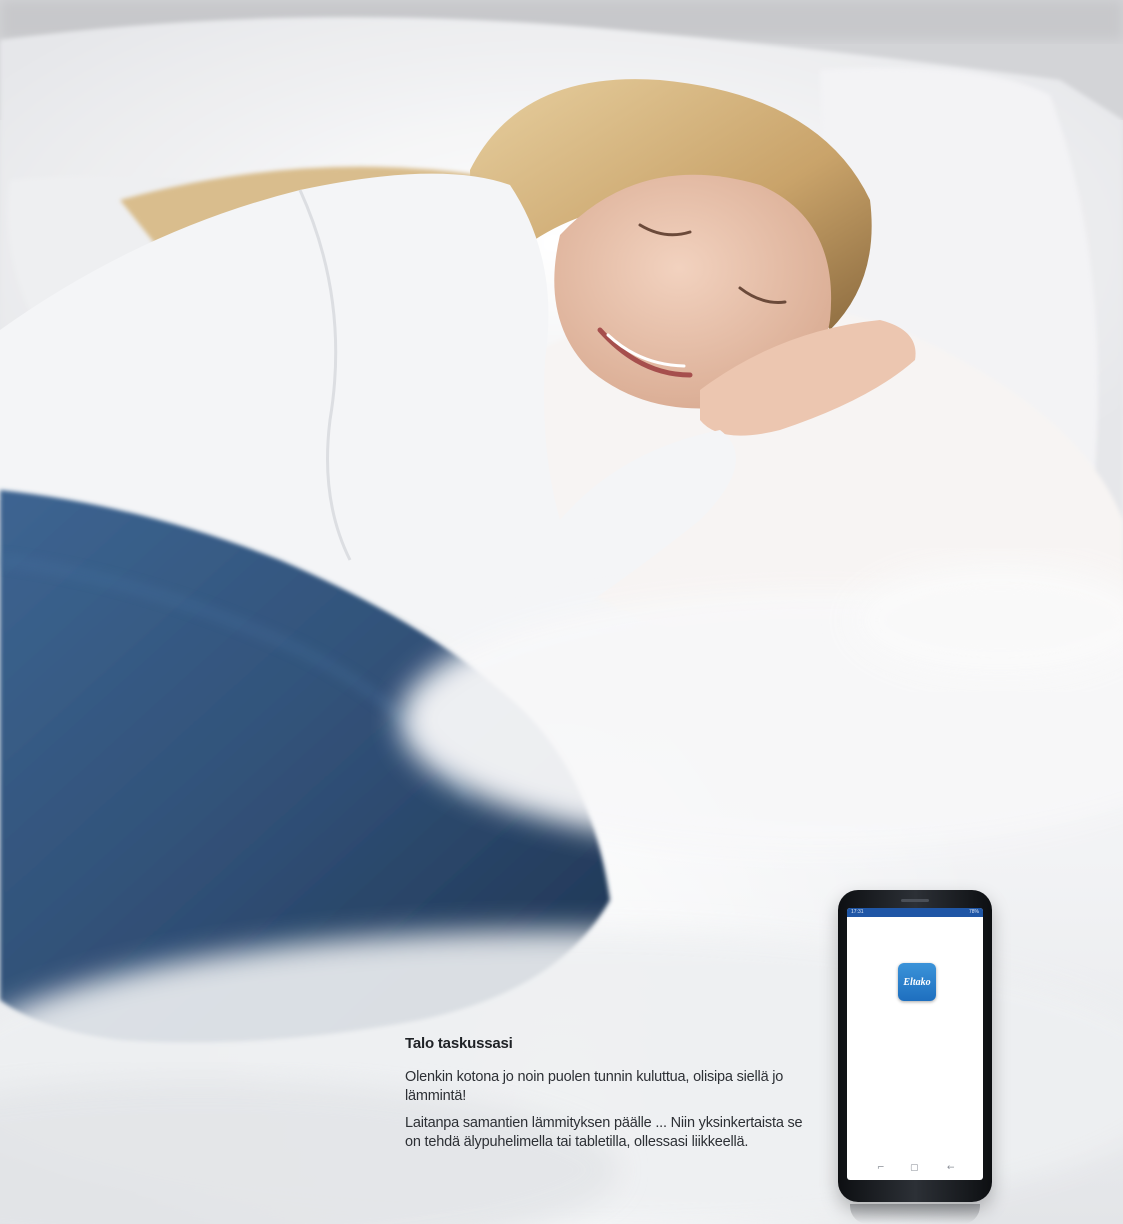 This screenshot has width=1123, height=1224. I want to click on back-icon: ←, so click(951, 1168).